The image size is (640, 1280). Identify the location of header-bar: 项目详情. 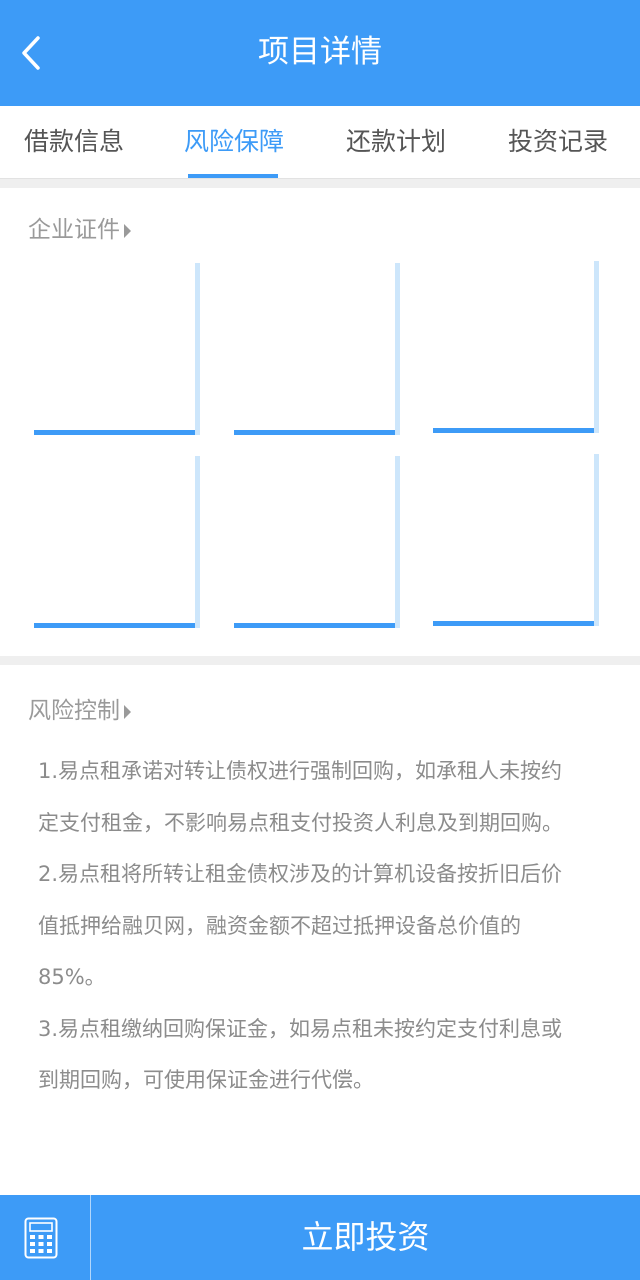
(320, 53).